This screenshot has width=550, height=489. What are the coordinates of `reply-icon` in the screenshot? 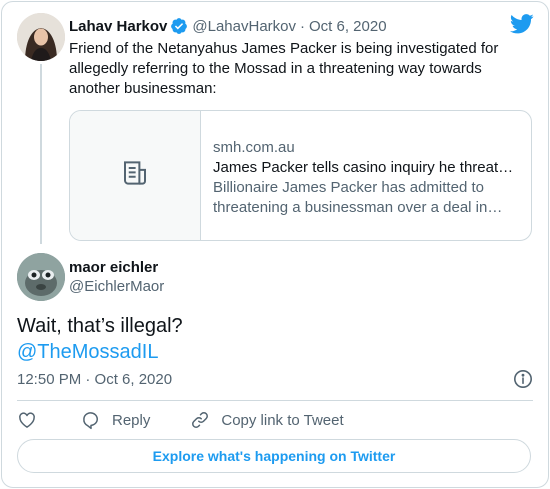 It's located at (91, 420).